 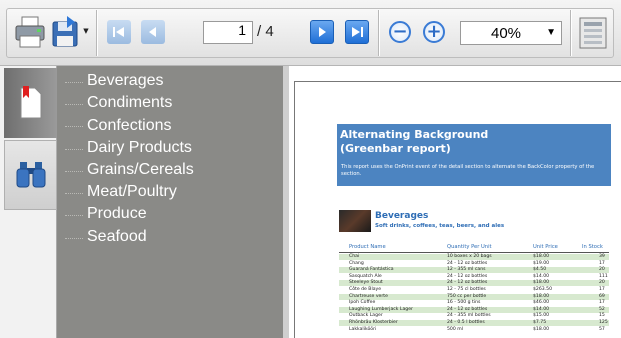 I want to click on outline-item-beverages: Beverages, so click(x=125, y=81).